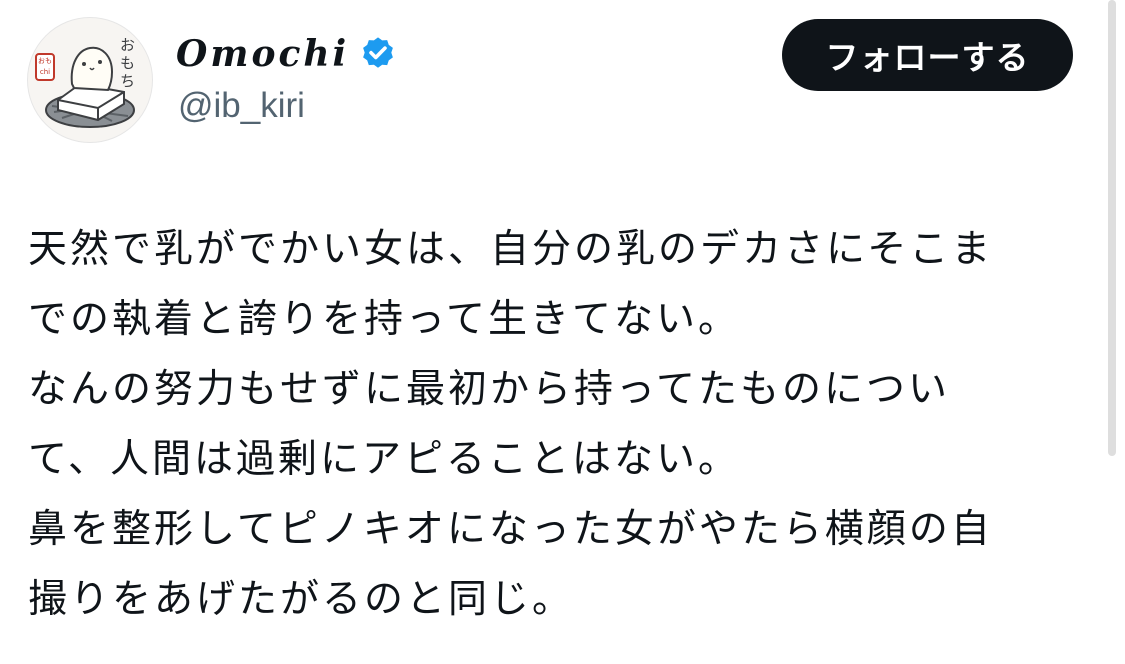  I want to click on tweet-line: 撮りをあげたがるのと同じ。, so click(301, 599).